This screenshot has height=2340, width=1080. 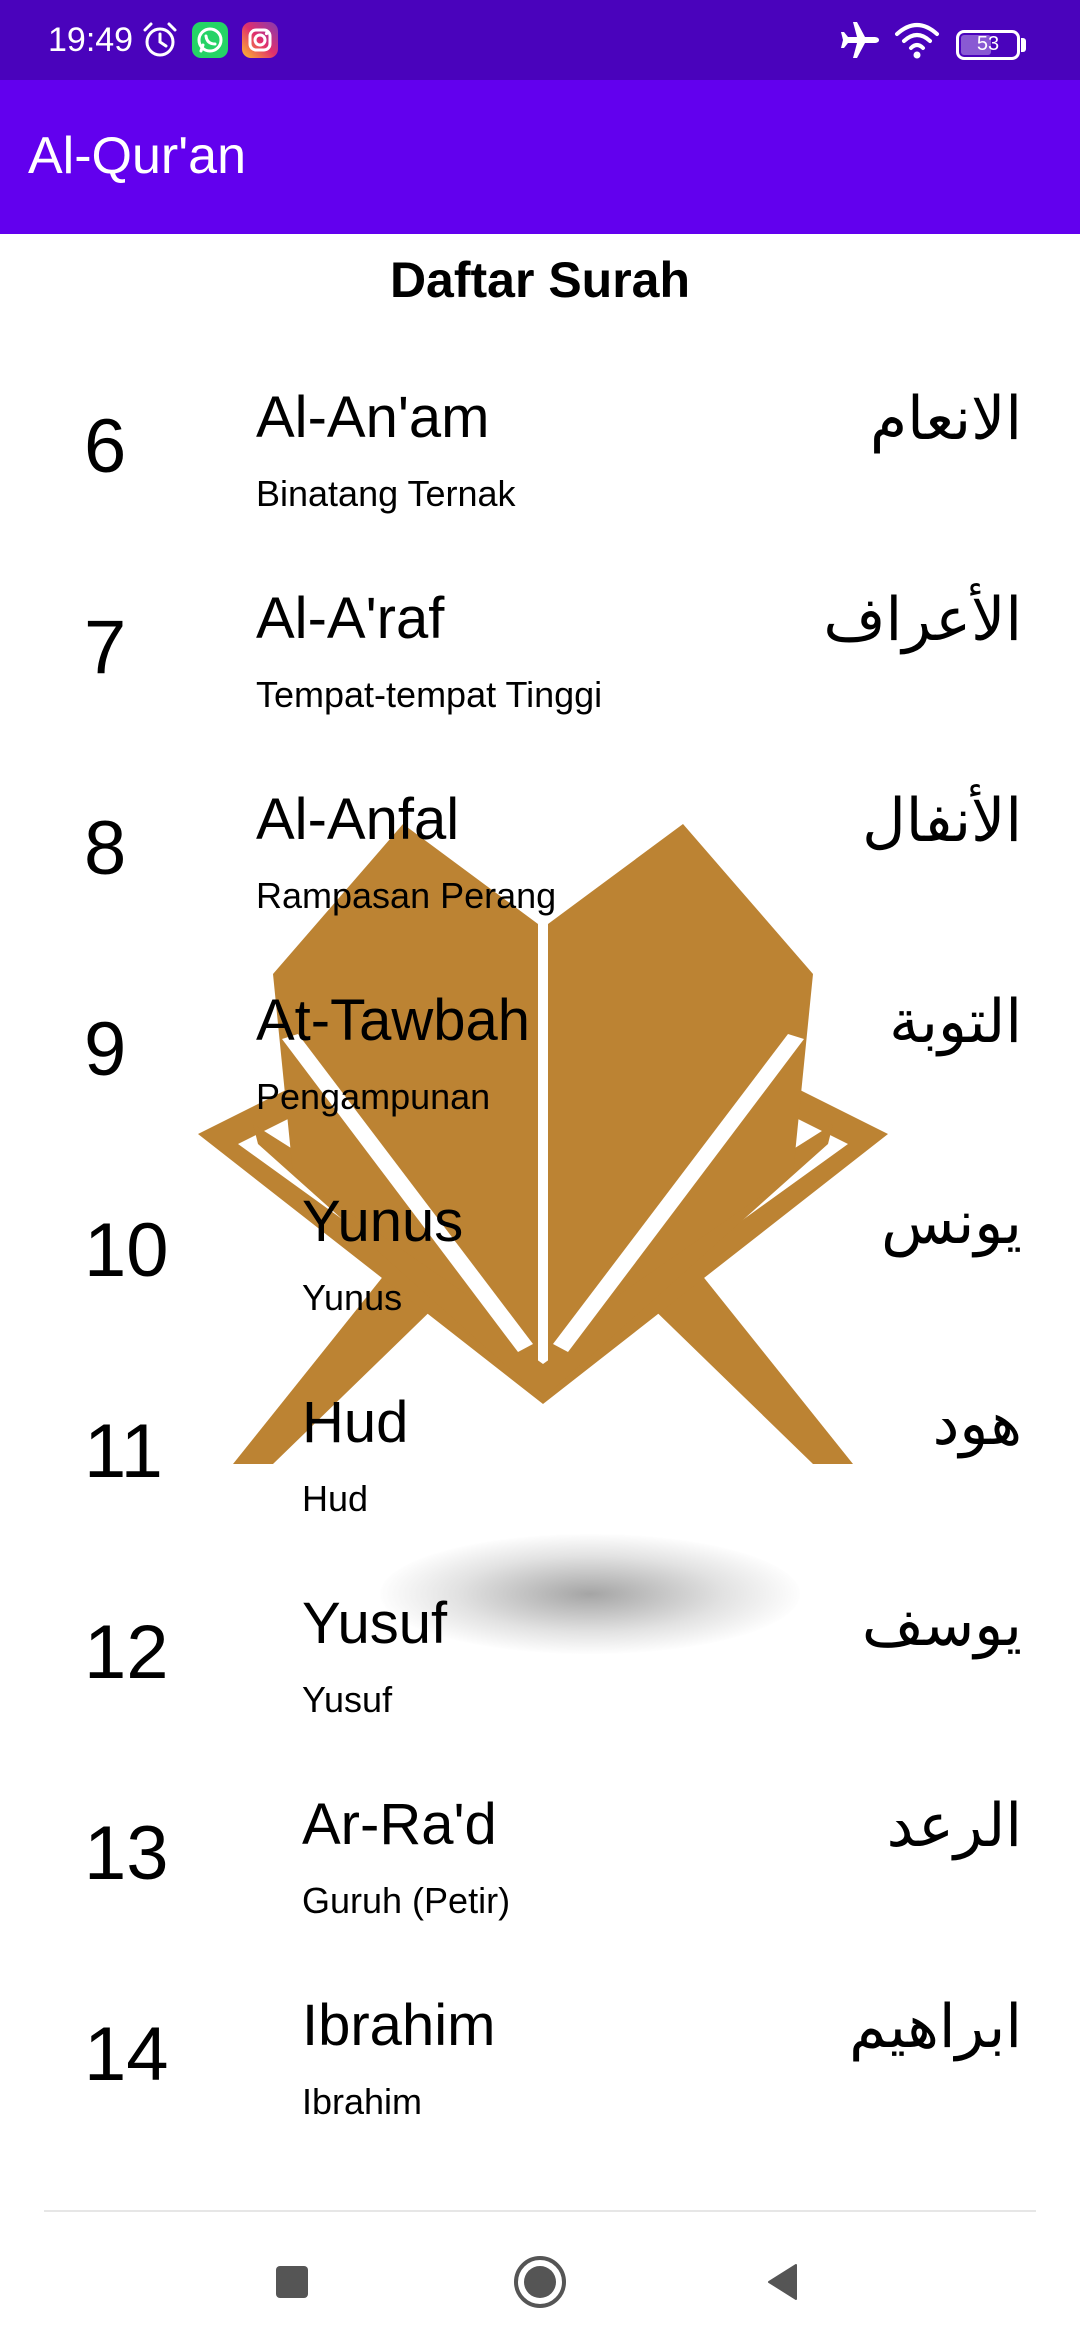 I want to click on navigation-bar, so click(x=540, y=2275).